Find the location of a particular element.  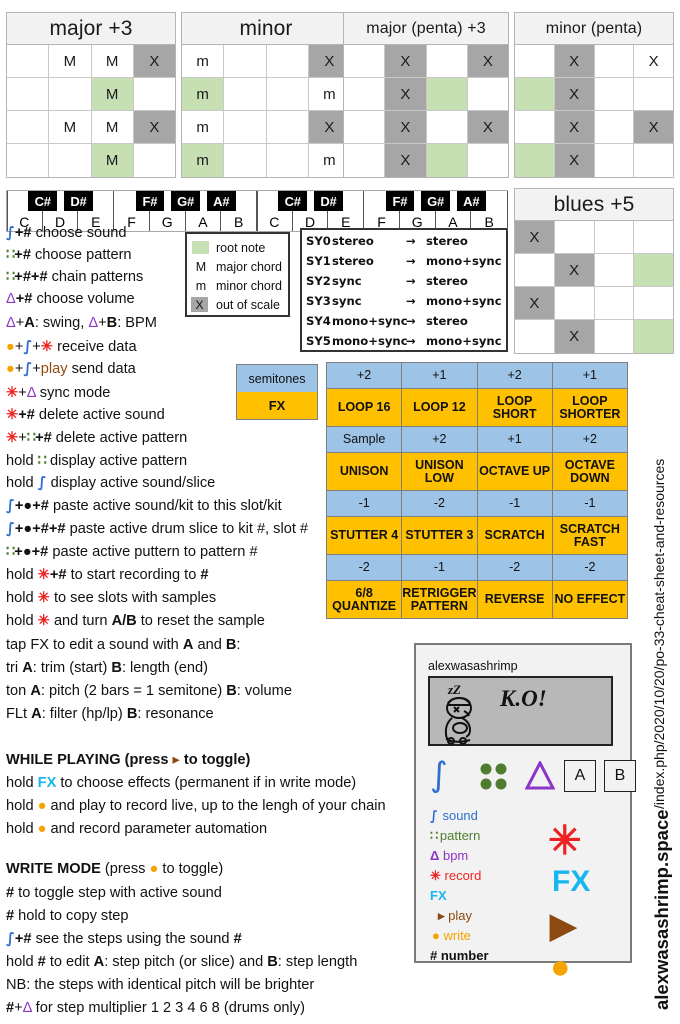

fx-name-cell: RETRIGGER PATTERN is located at coordinates (439, 599).